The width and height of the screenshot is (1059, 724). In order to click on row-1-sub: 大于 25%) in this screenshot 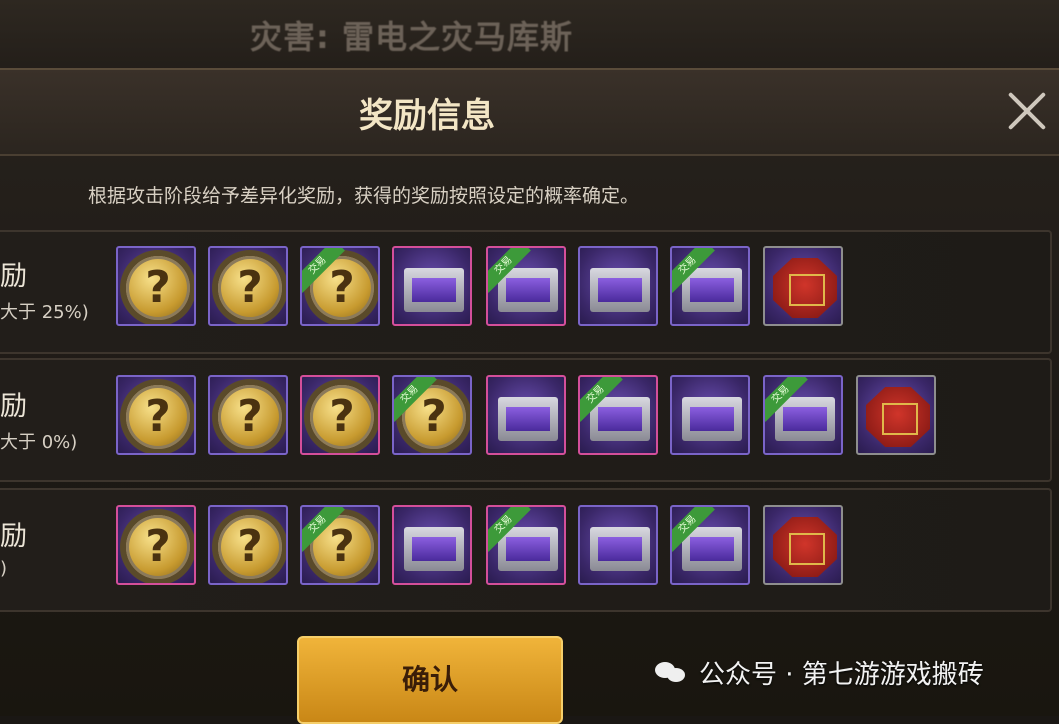, I will do `click(44, 312)`.